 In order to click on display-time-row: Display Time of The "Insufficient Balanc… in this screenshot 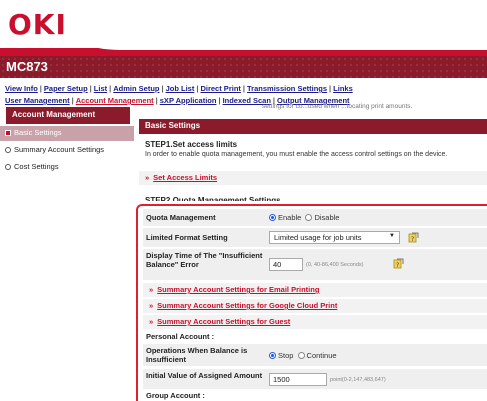, I will do `click(315, 264)`.